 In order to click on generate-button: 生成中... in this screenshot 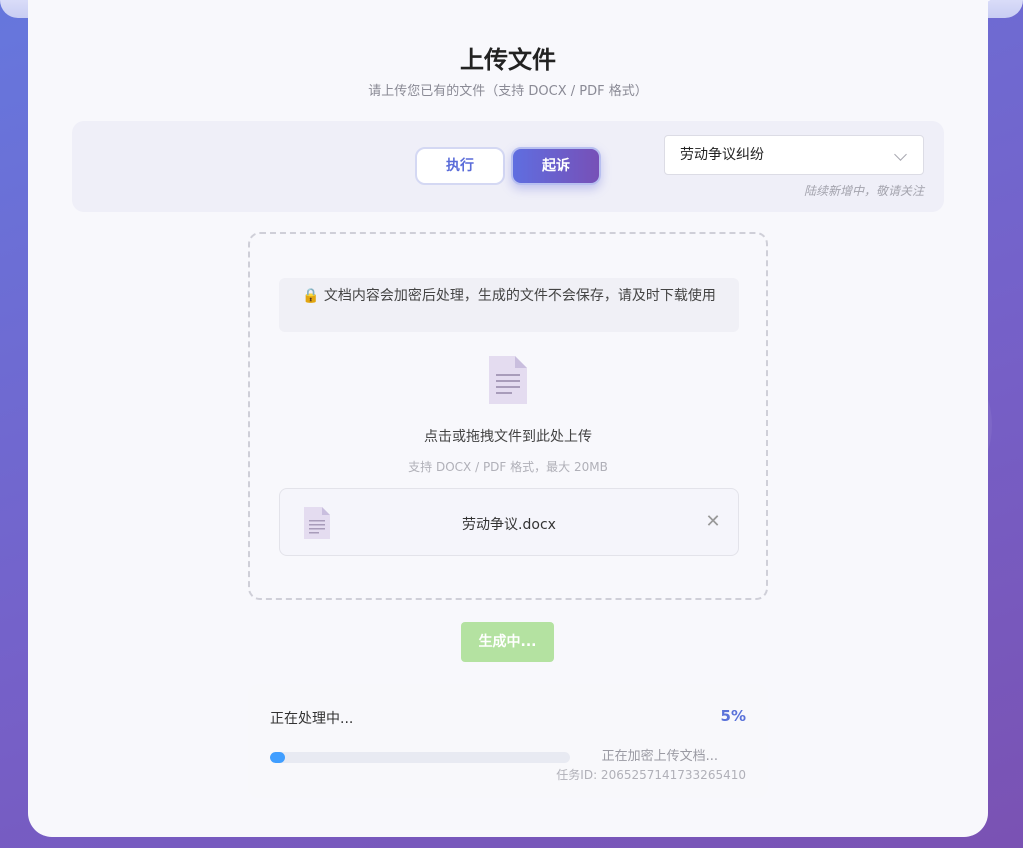, I will do `click(507, 642)`.